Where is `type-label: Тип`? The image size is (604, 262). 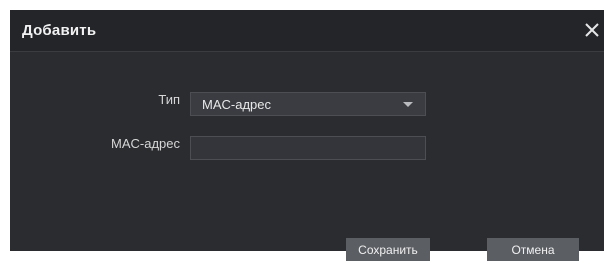
type-label: Тип is located at coordinates (169, 99).